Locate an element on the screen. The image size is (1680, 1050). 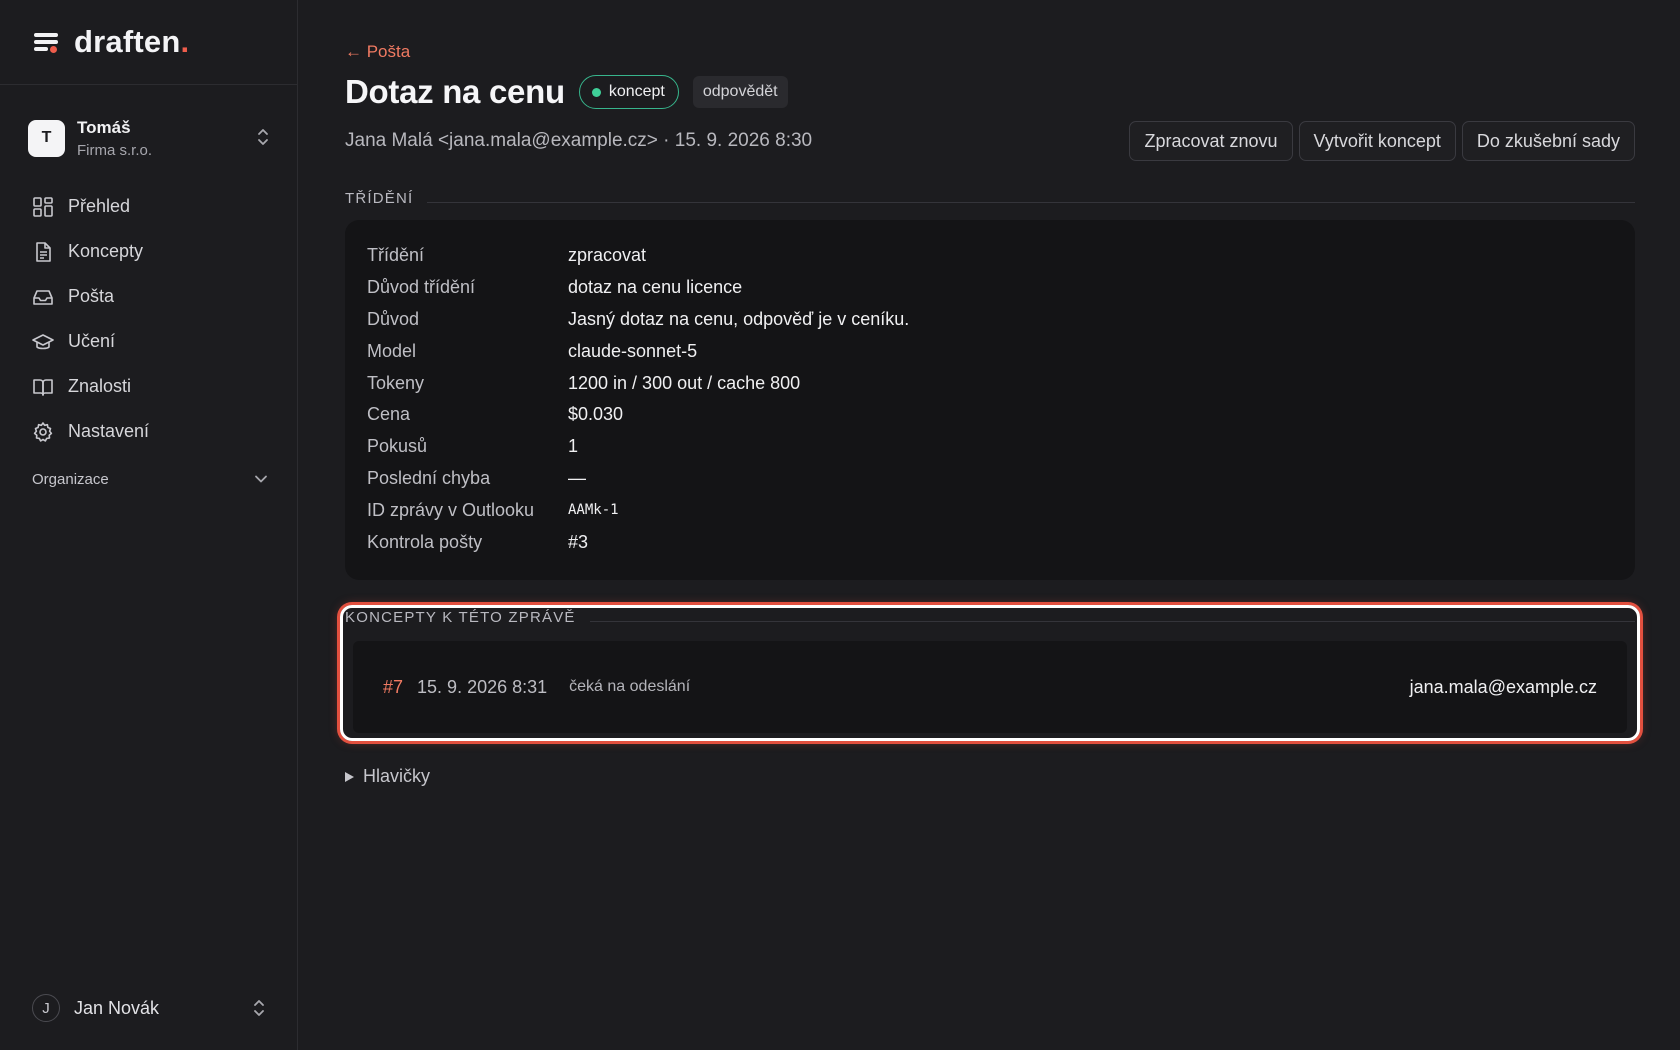
sidebar-item-koncepty: Koncepty is located at coordinates (150, 251).